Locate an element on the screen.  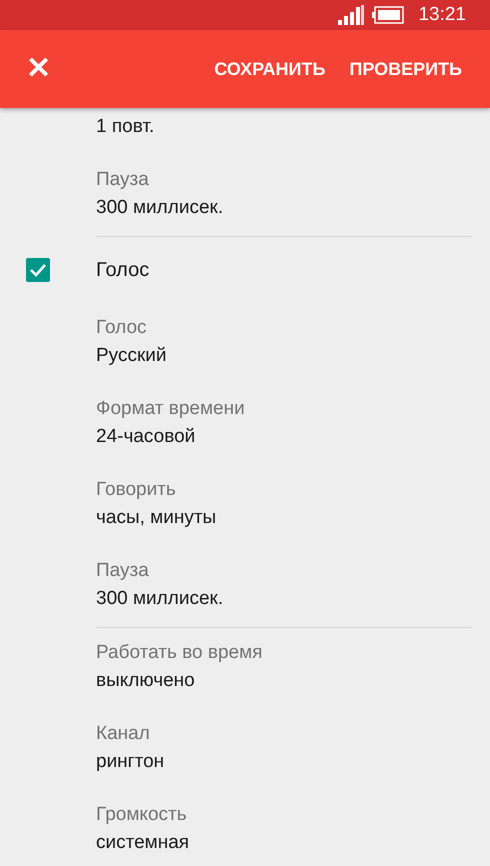
check-icon is located at coordinates (38, 270).